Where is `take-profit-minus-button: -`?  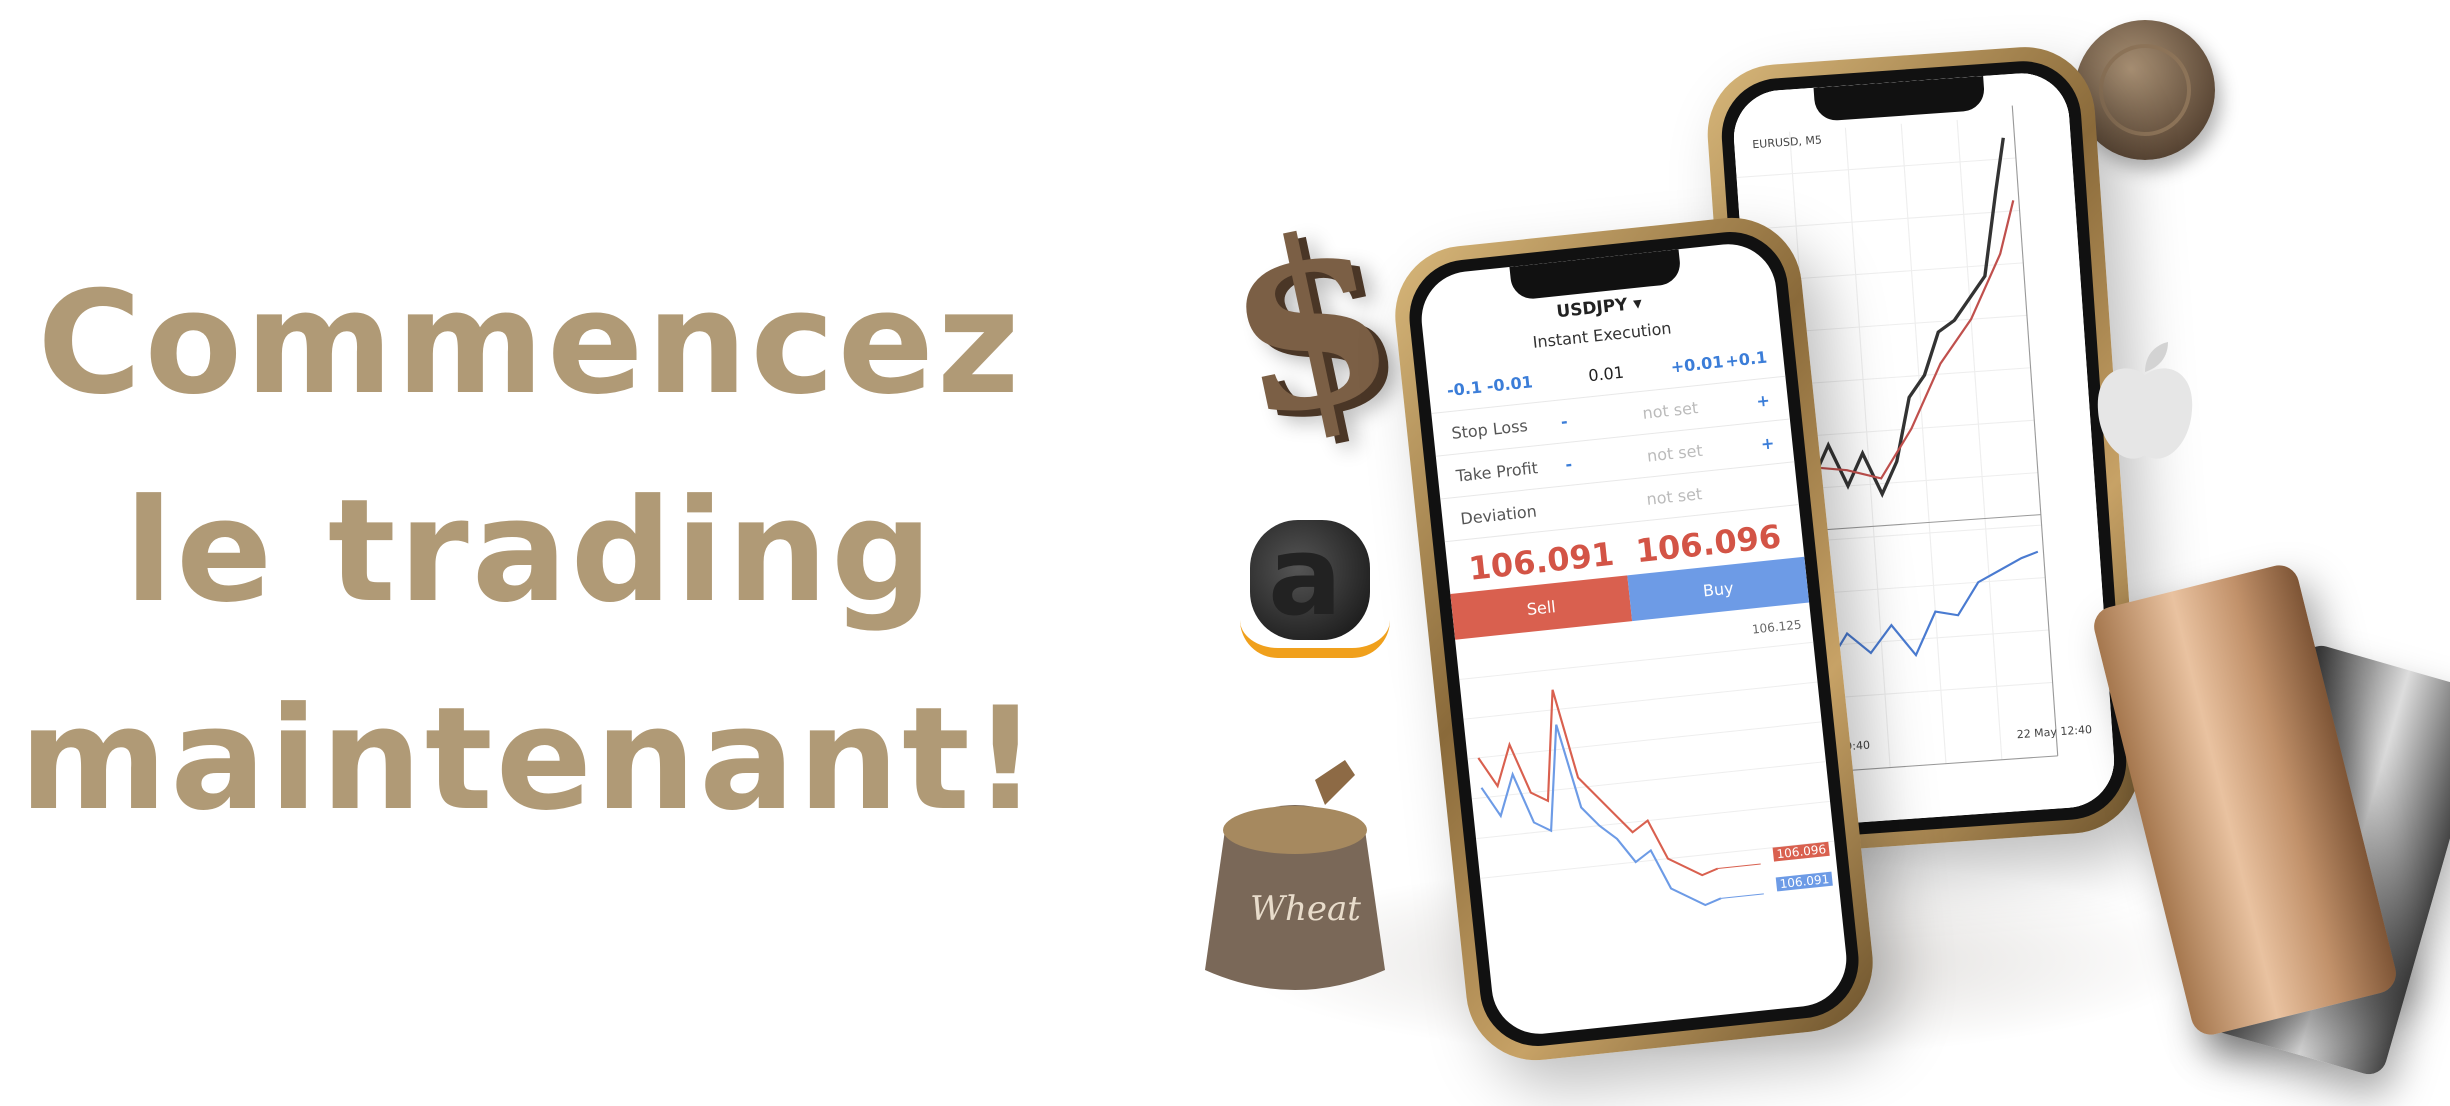
take-profit-minus-button: - is located at coordinates (1580, 463).